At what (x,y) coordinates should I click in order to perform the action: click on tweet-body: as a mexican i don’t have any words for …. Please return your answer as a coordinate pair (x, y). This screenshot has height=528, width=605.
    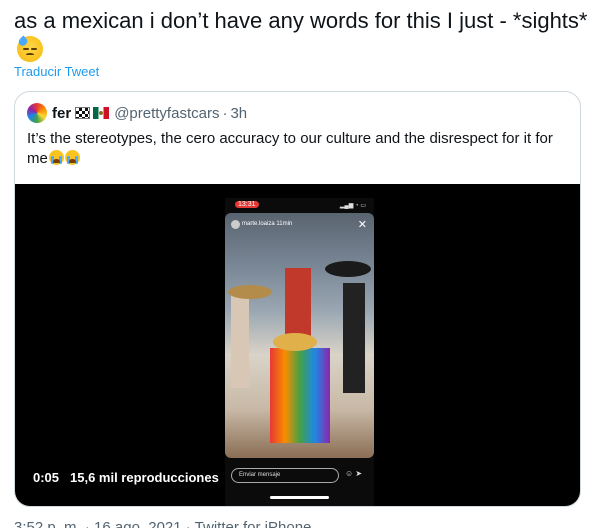
    Looking at the image, I should click on (301, 20).